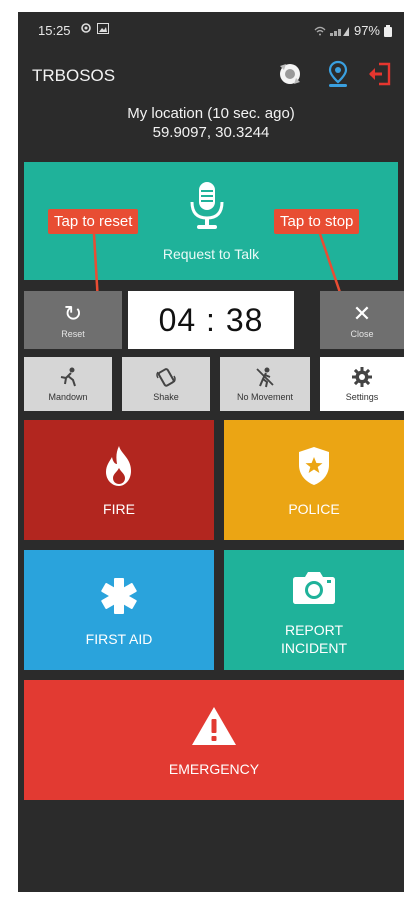  I want to click on mandown-label: Mandown, so click(68, 397).